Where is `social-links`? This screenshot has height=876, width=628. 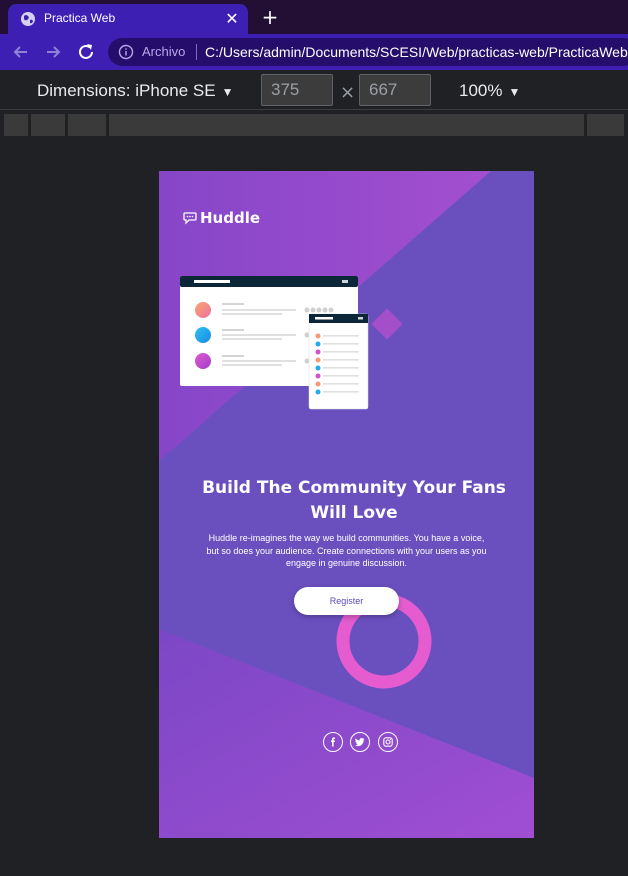
social-links is located at coordinates (361, 742).